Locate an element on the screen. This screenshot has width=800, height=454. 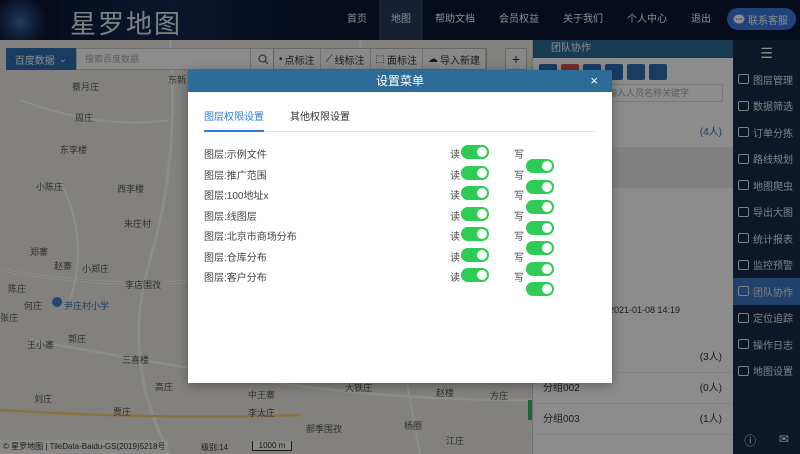
permission-row: 图层:客户分布 读 写 is located at coordinates (400, 281).